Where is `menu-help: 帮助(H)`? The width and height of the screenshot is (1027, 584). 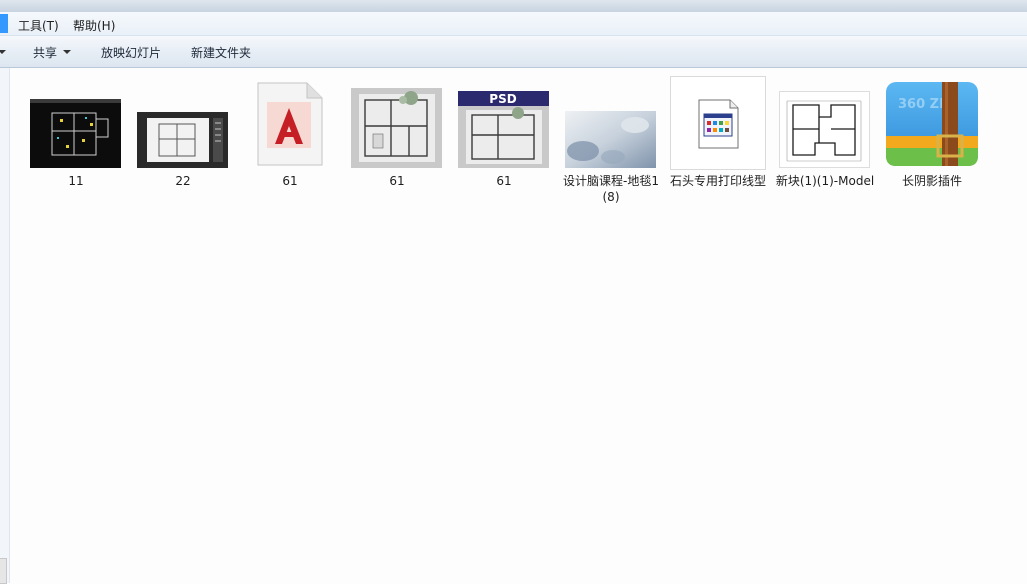 menu-help: 帮助(H) is located at coordinates (94, 25).